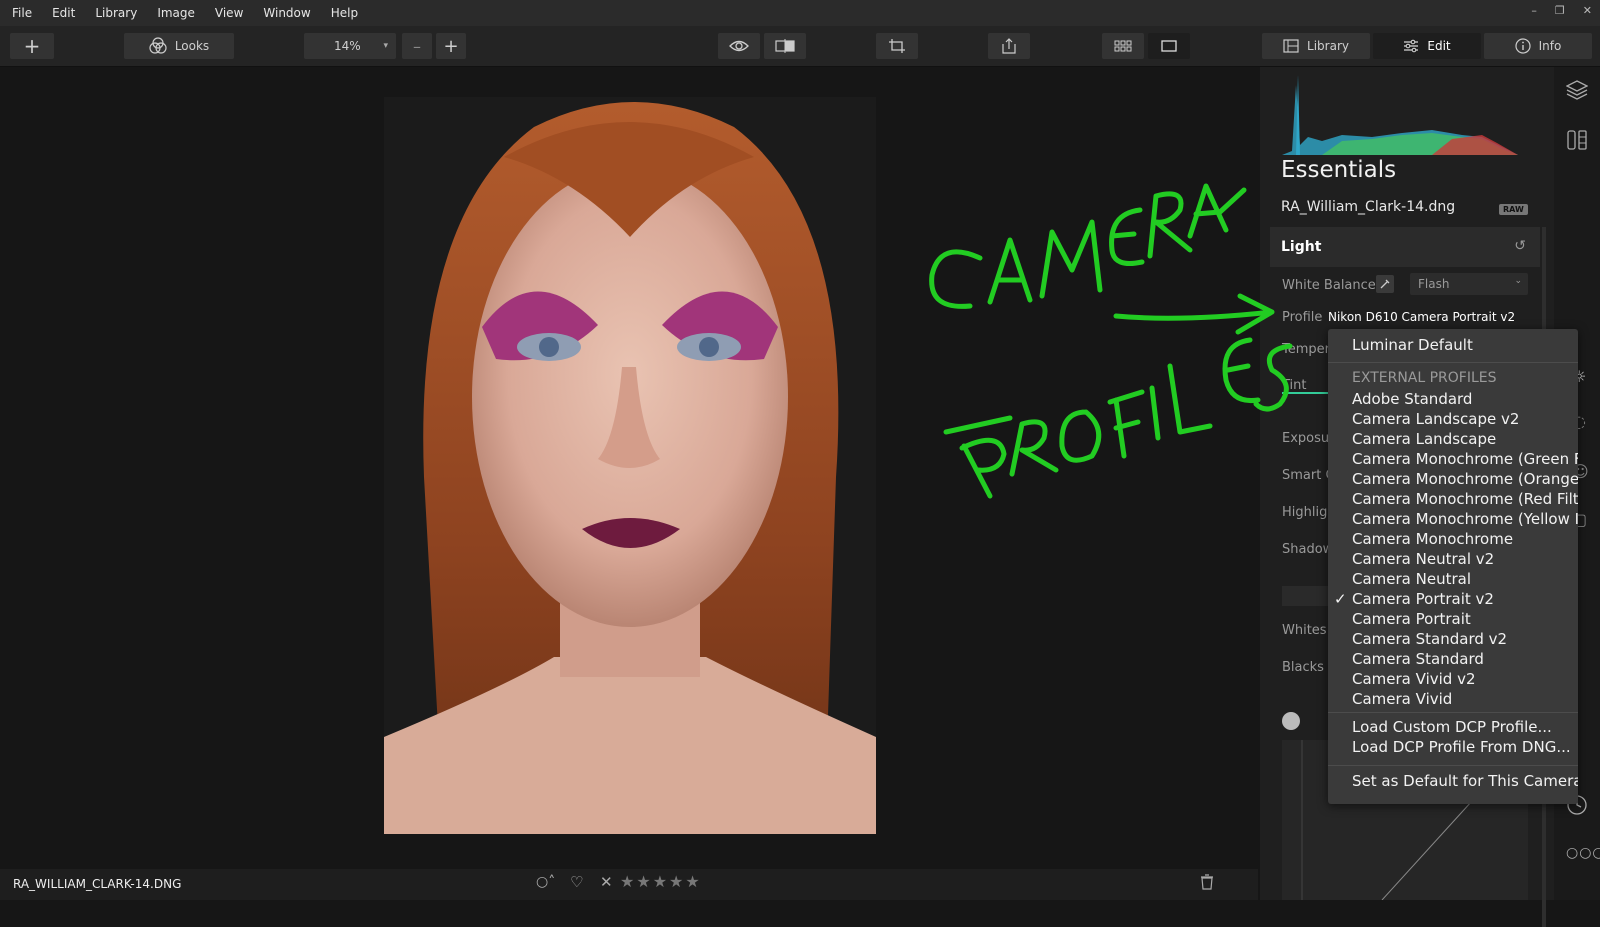 This screenshot has height=927, width=1600. Describe the element at coordinates (417, 46) in the screenshot. I see `zoom-out-button: –` at that location.